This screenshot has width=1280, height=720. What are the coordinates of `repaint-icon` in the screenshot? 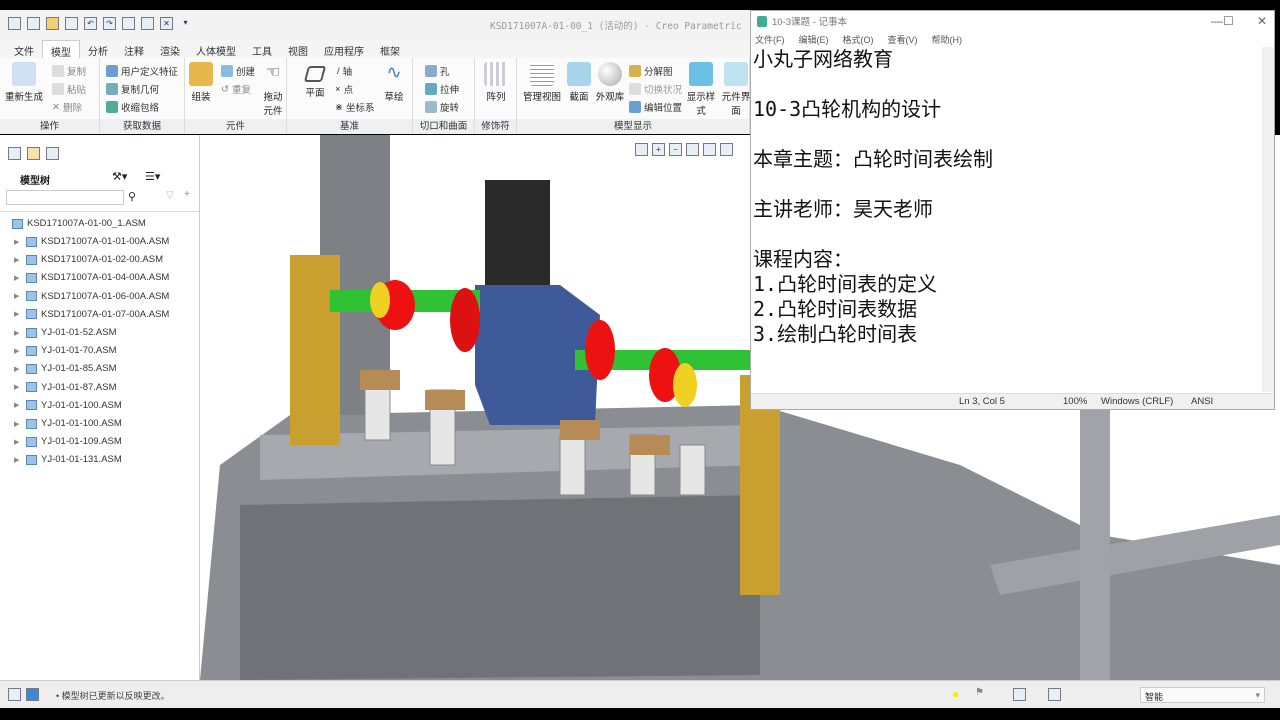 It's located at (692, 149).